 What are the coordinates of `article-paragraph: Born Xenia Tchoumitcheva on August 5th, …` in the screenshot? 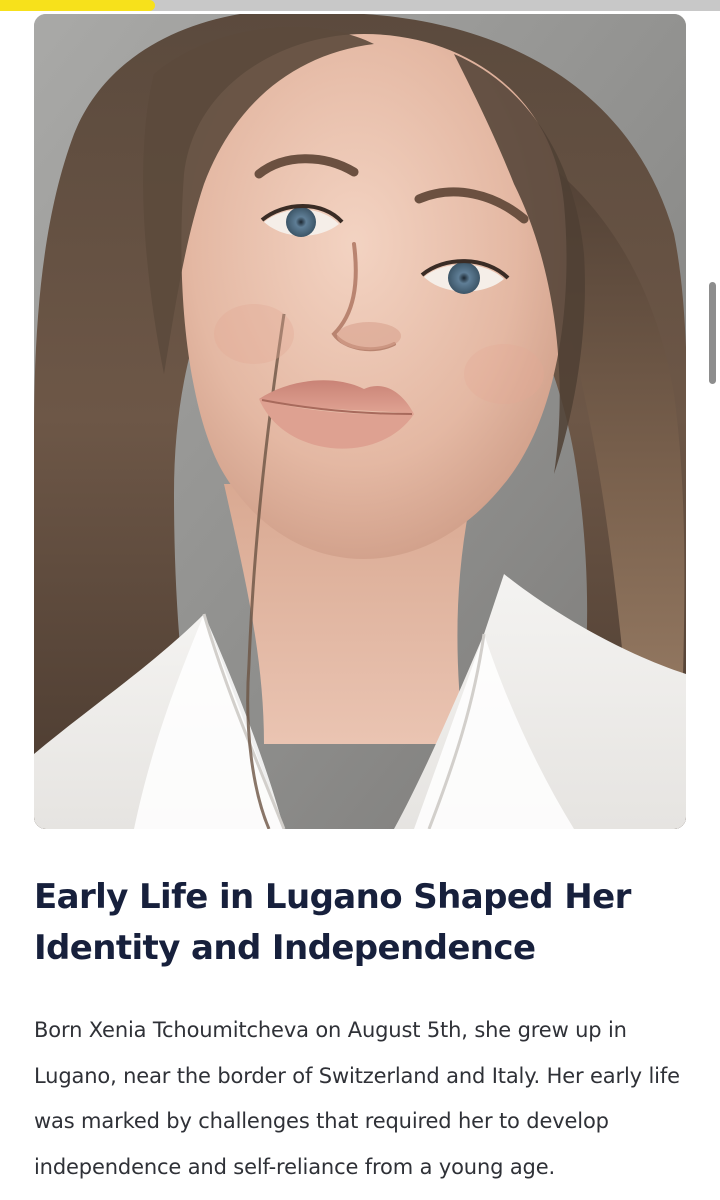 It's located at (357, 1098).